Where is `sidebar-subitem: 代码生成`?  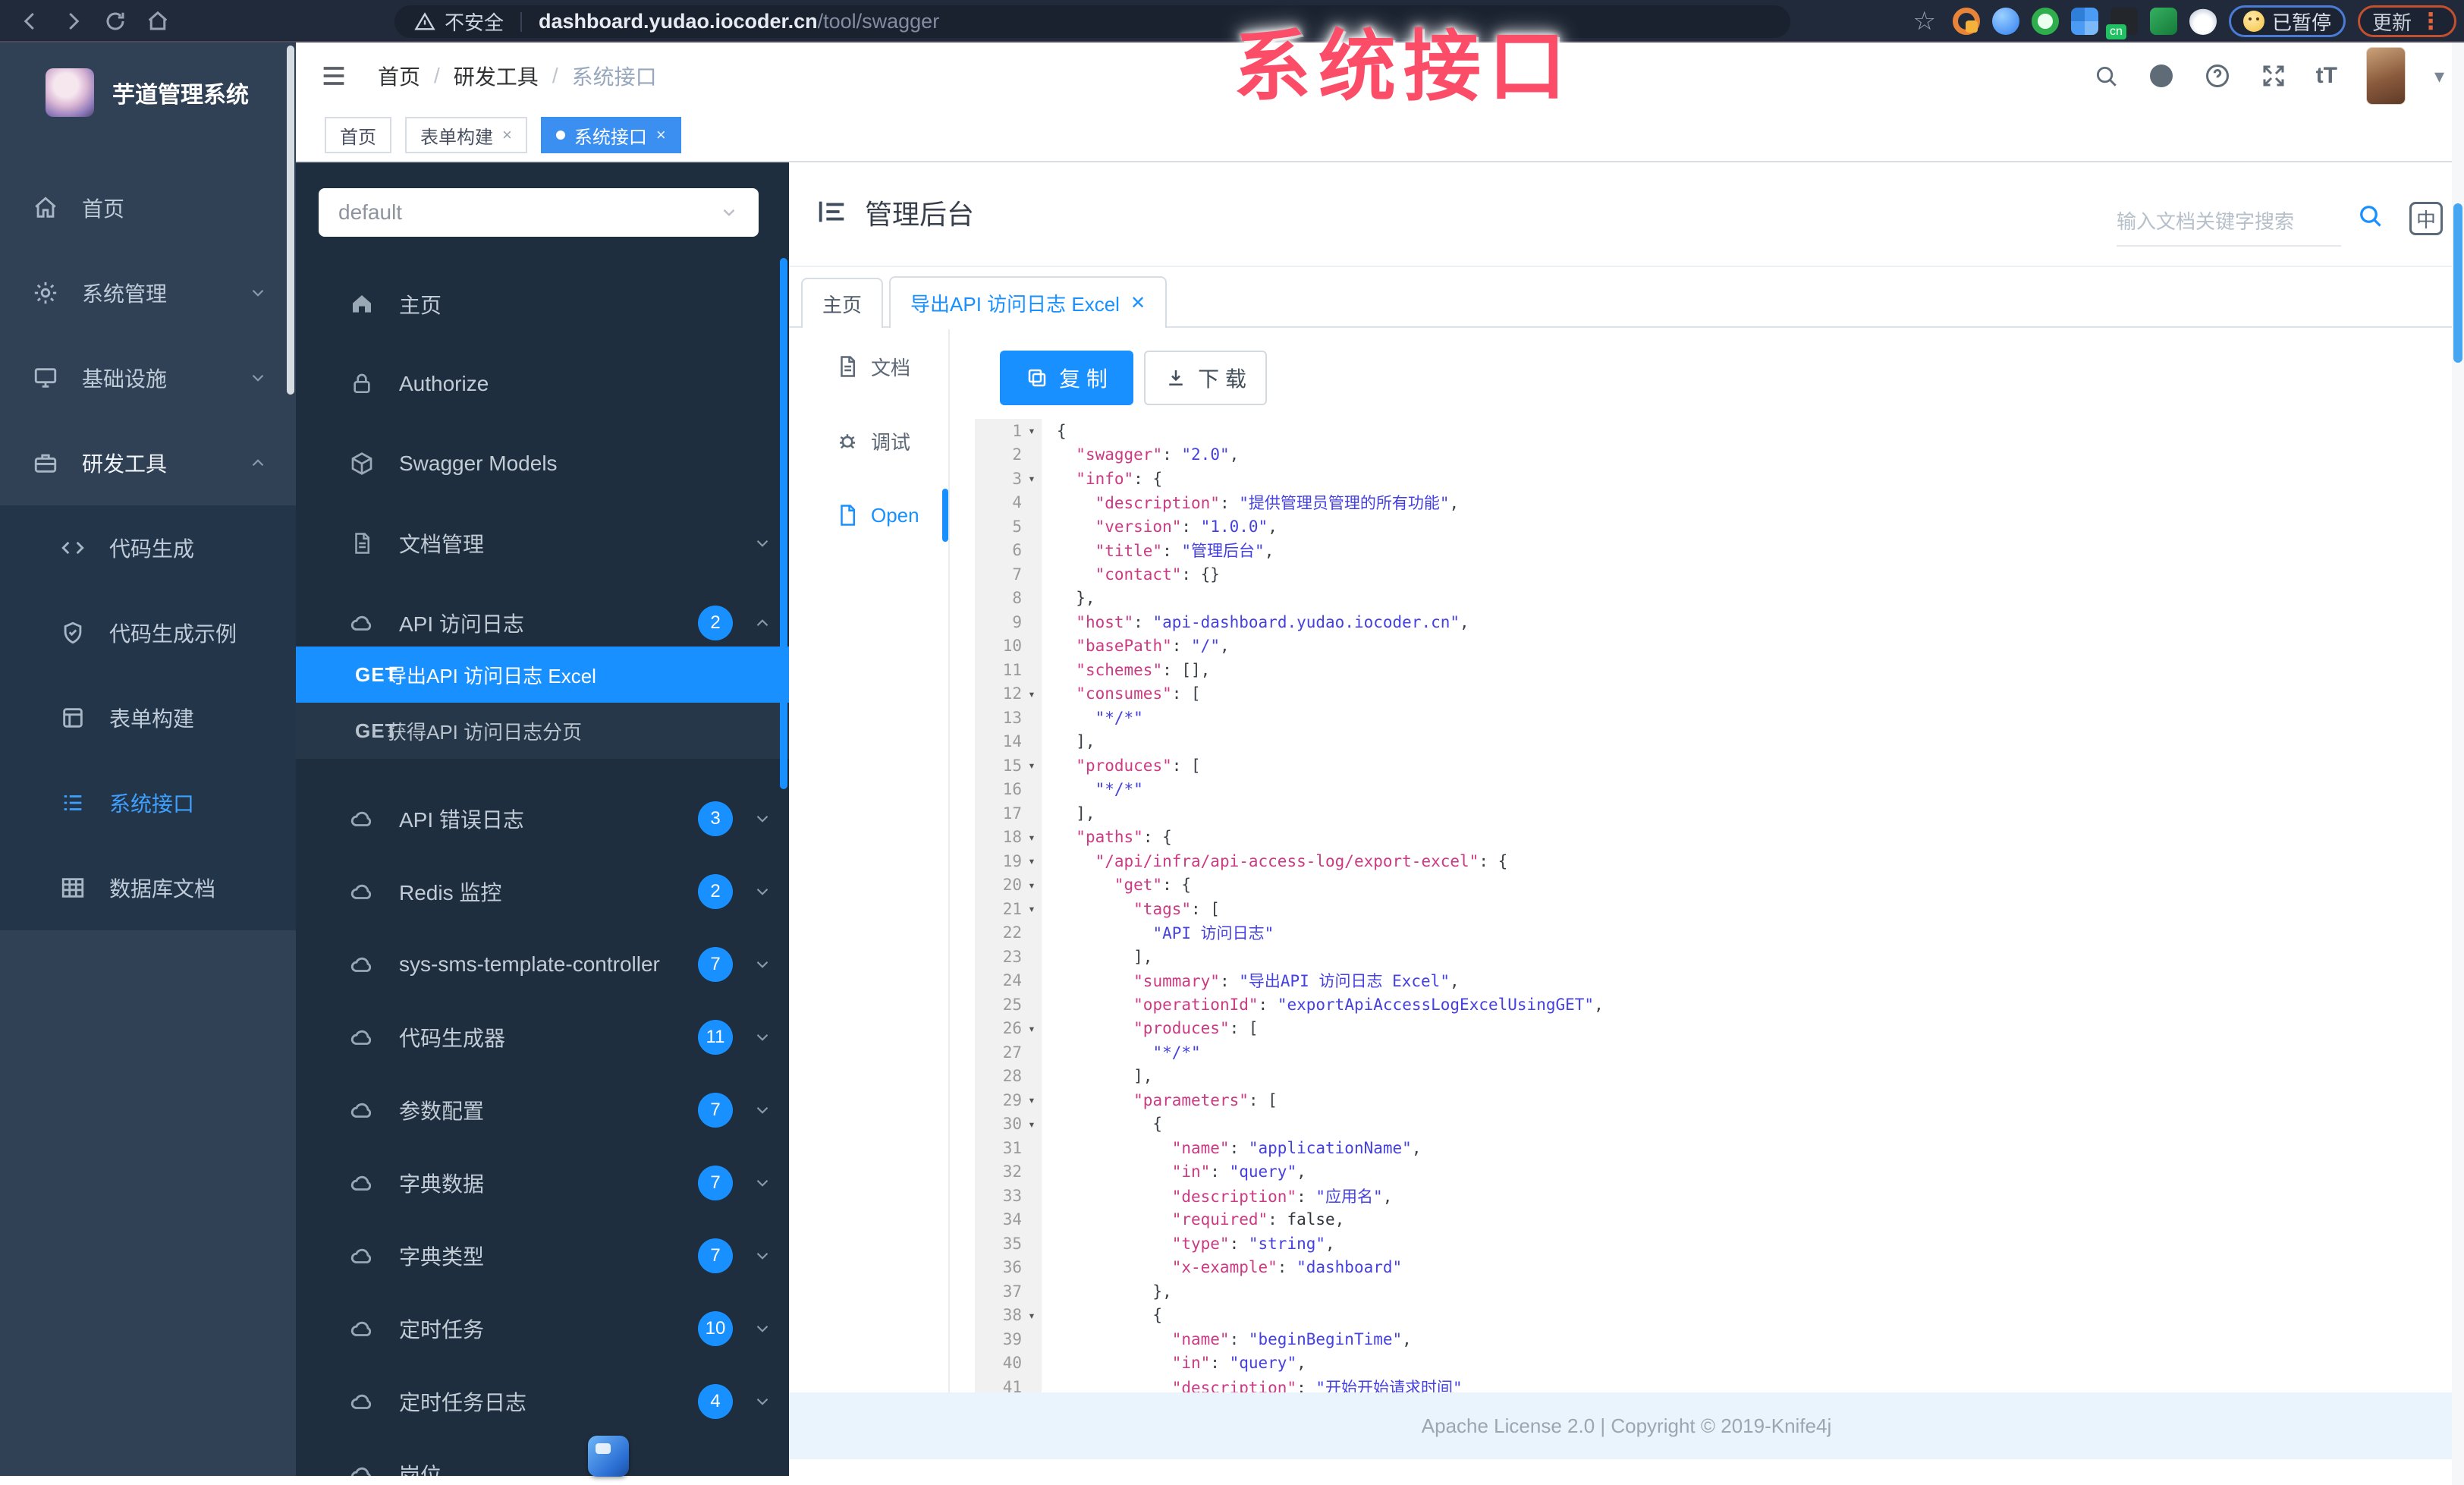 sidebar-subitem: 代码生成 is located at coordinates (148, 547).